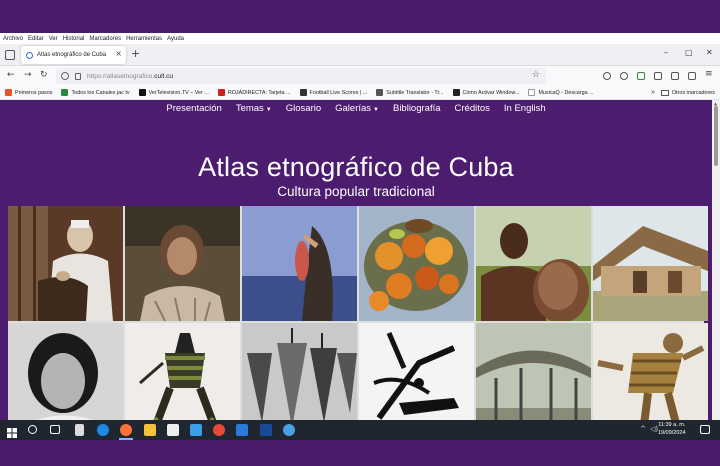 Image resolution: width=720 pixels, height=466 pixels. What do you see at coordinates (118, 54) in the screenshot?
I see `close-tab-icon: ×` at bounding box center [118, 54].